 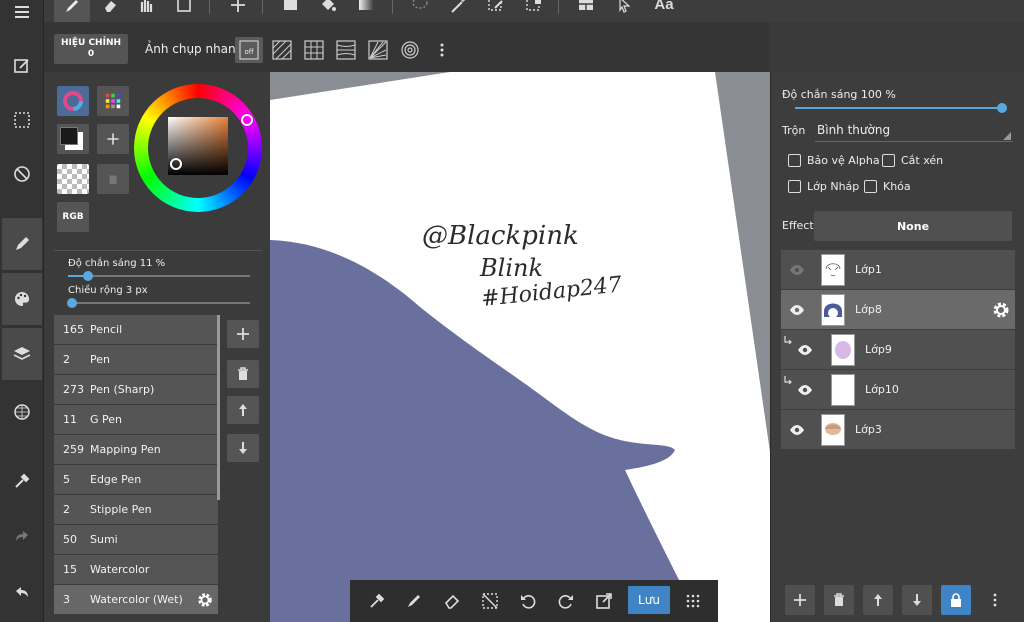 What do you see at coordinates (377, 601) in the screenshot?
I see `bottom-eyedropper-button` at bounding box center [377, 601].